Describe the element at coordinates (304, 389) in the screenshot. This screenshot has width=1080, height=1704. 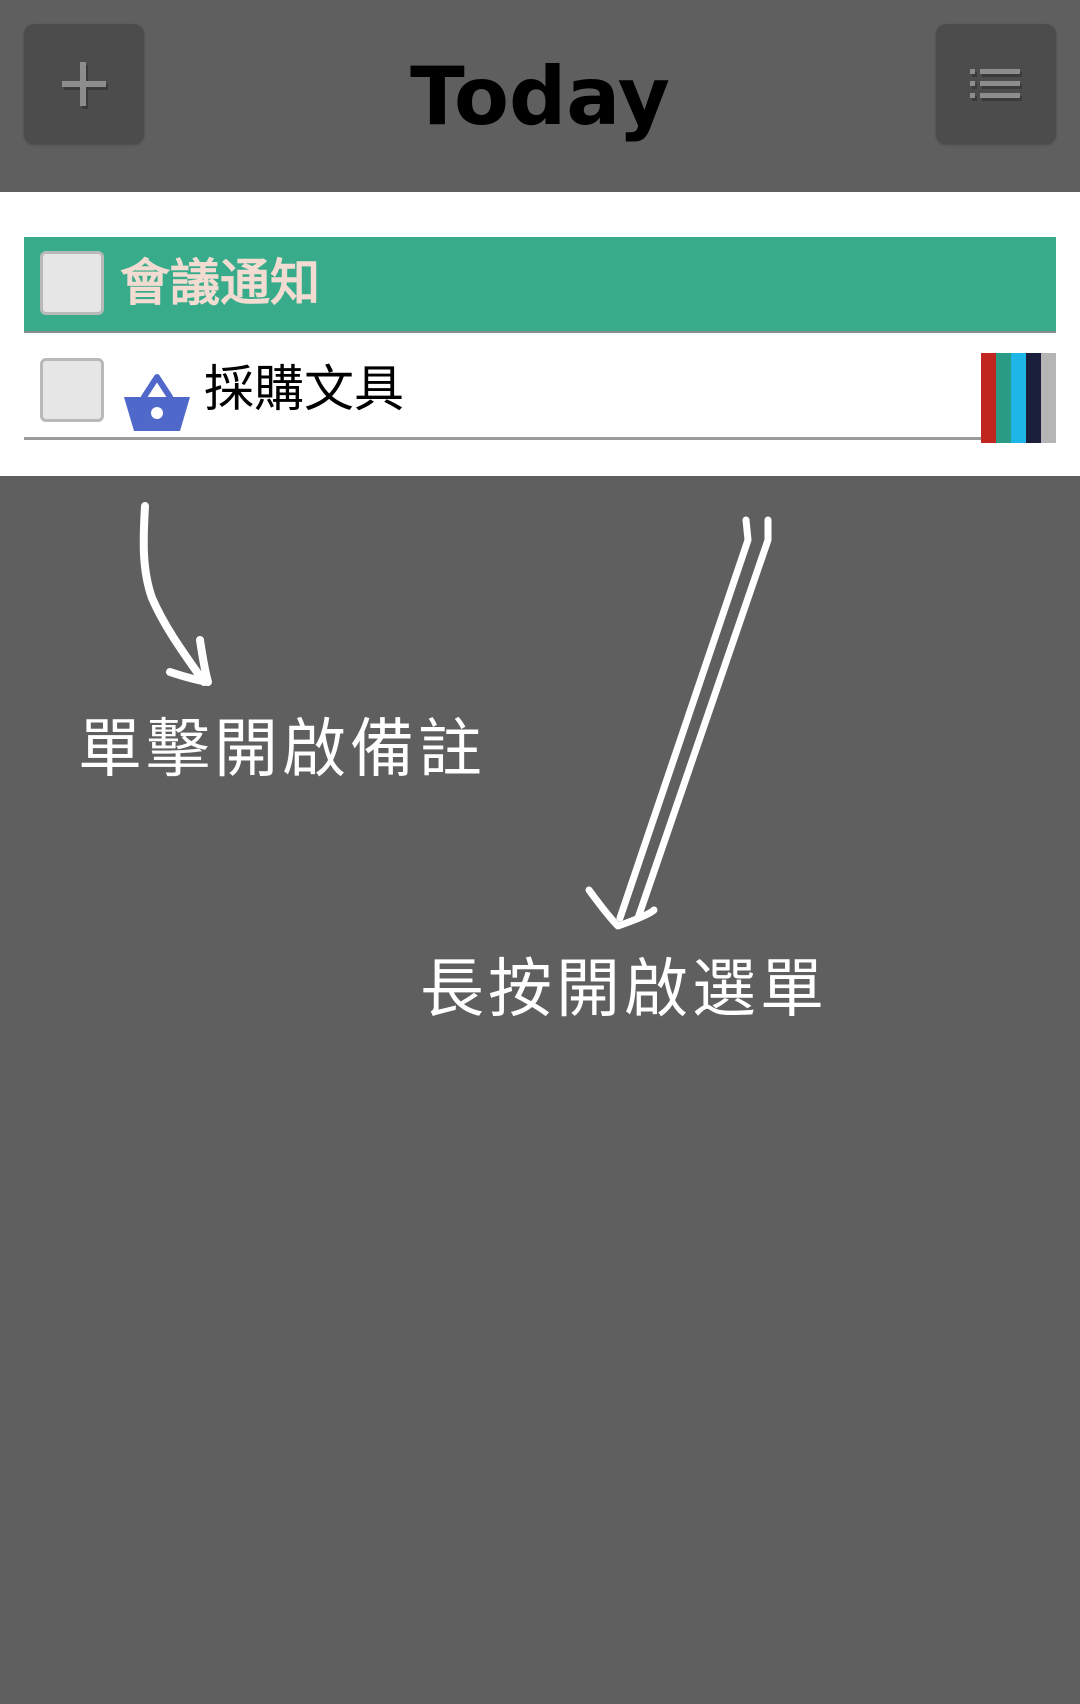
I see `item-label: 採購文具` at that location.